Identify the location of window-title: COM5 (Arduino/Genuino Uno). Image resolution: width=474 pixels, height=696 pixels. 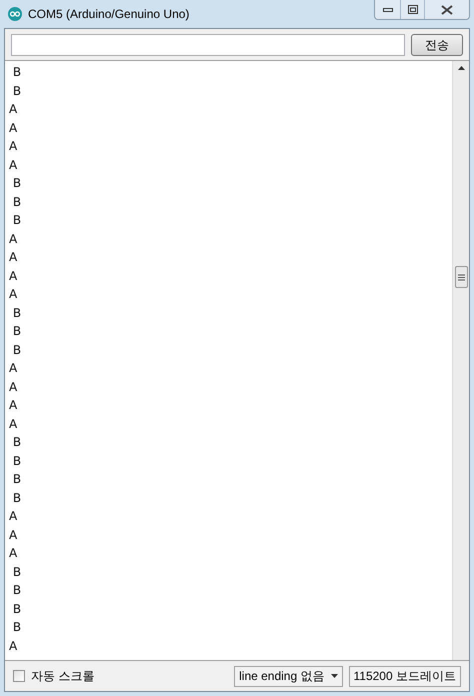
(109, 14).